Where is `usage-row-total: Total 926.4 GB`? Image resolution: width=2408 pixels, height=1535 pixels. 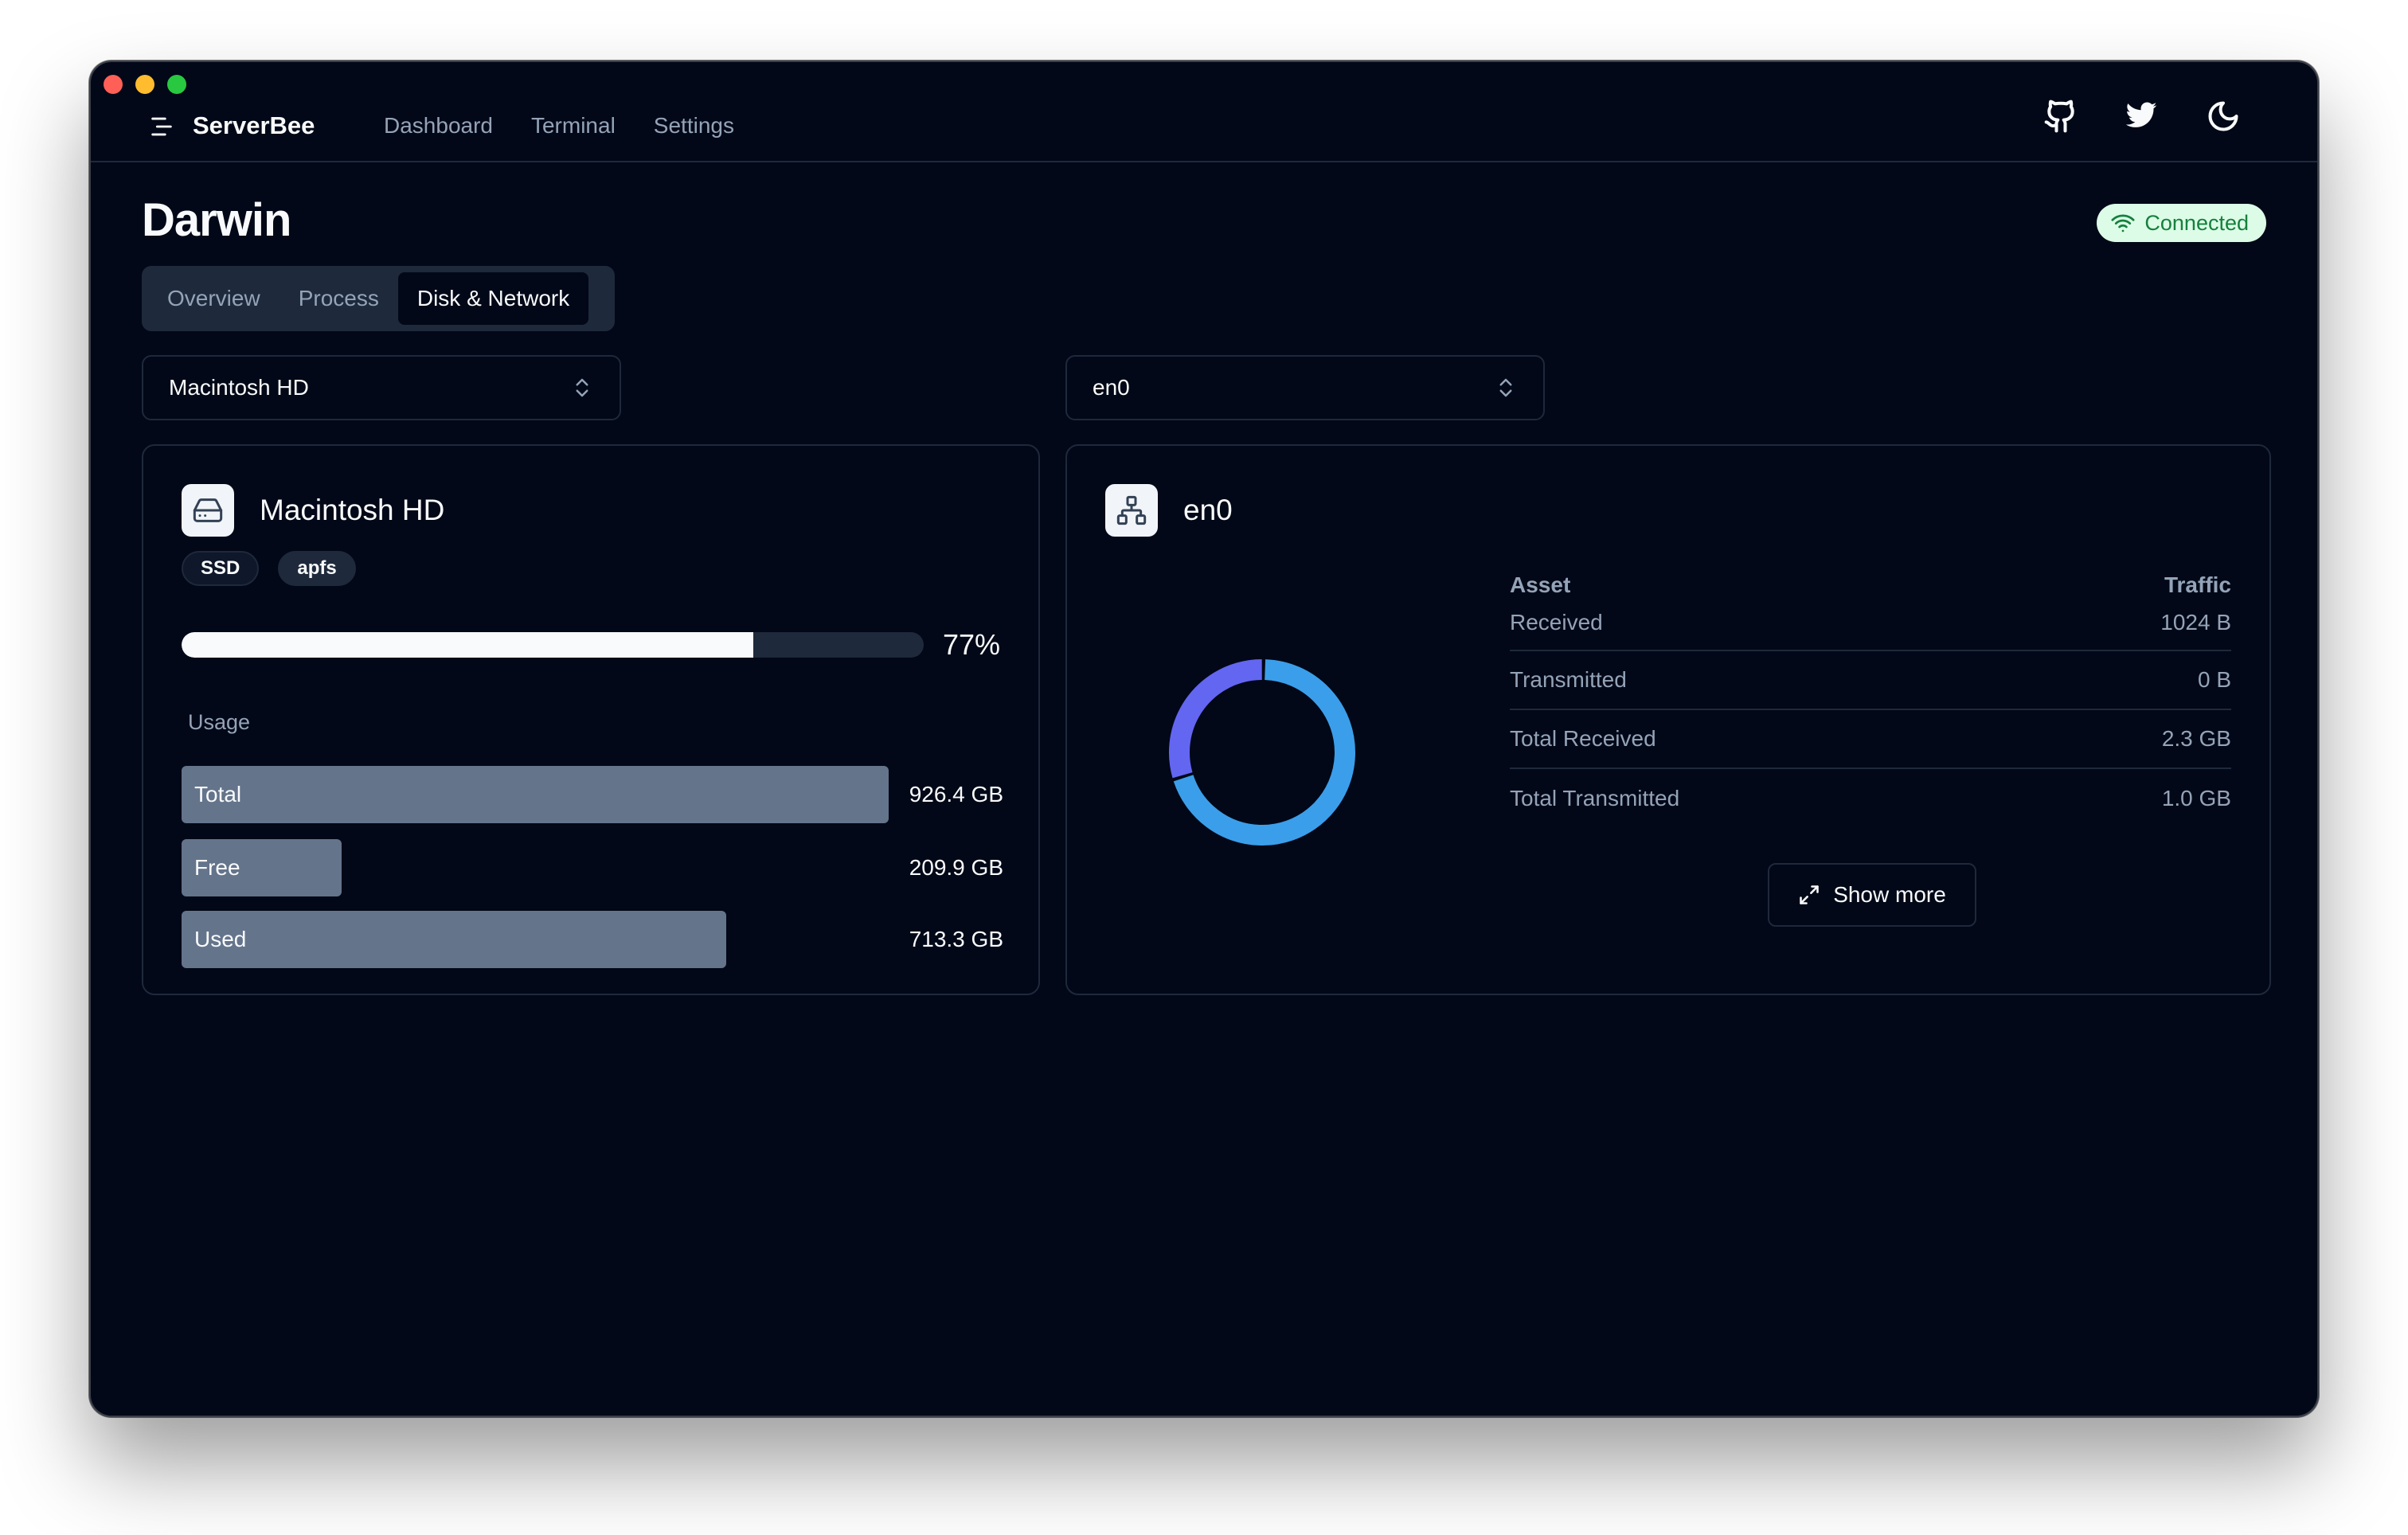
usage-row-total: Total 926.4 GB is located at coordinates (592, 794).